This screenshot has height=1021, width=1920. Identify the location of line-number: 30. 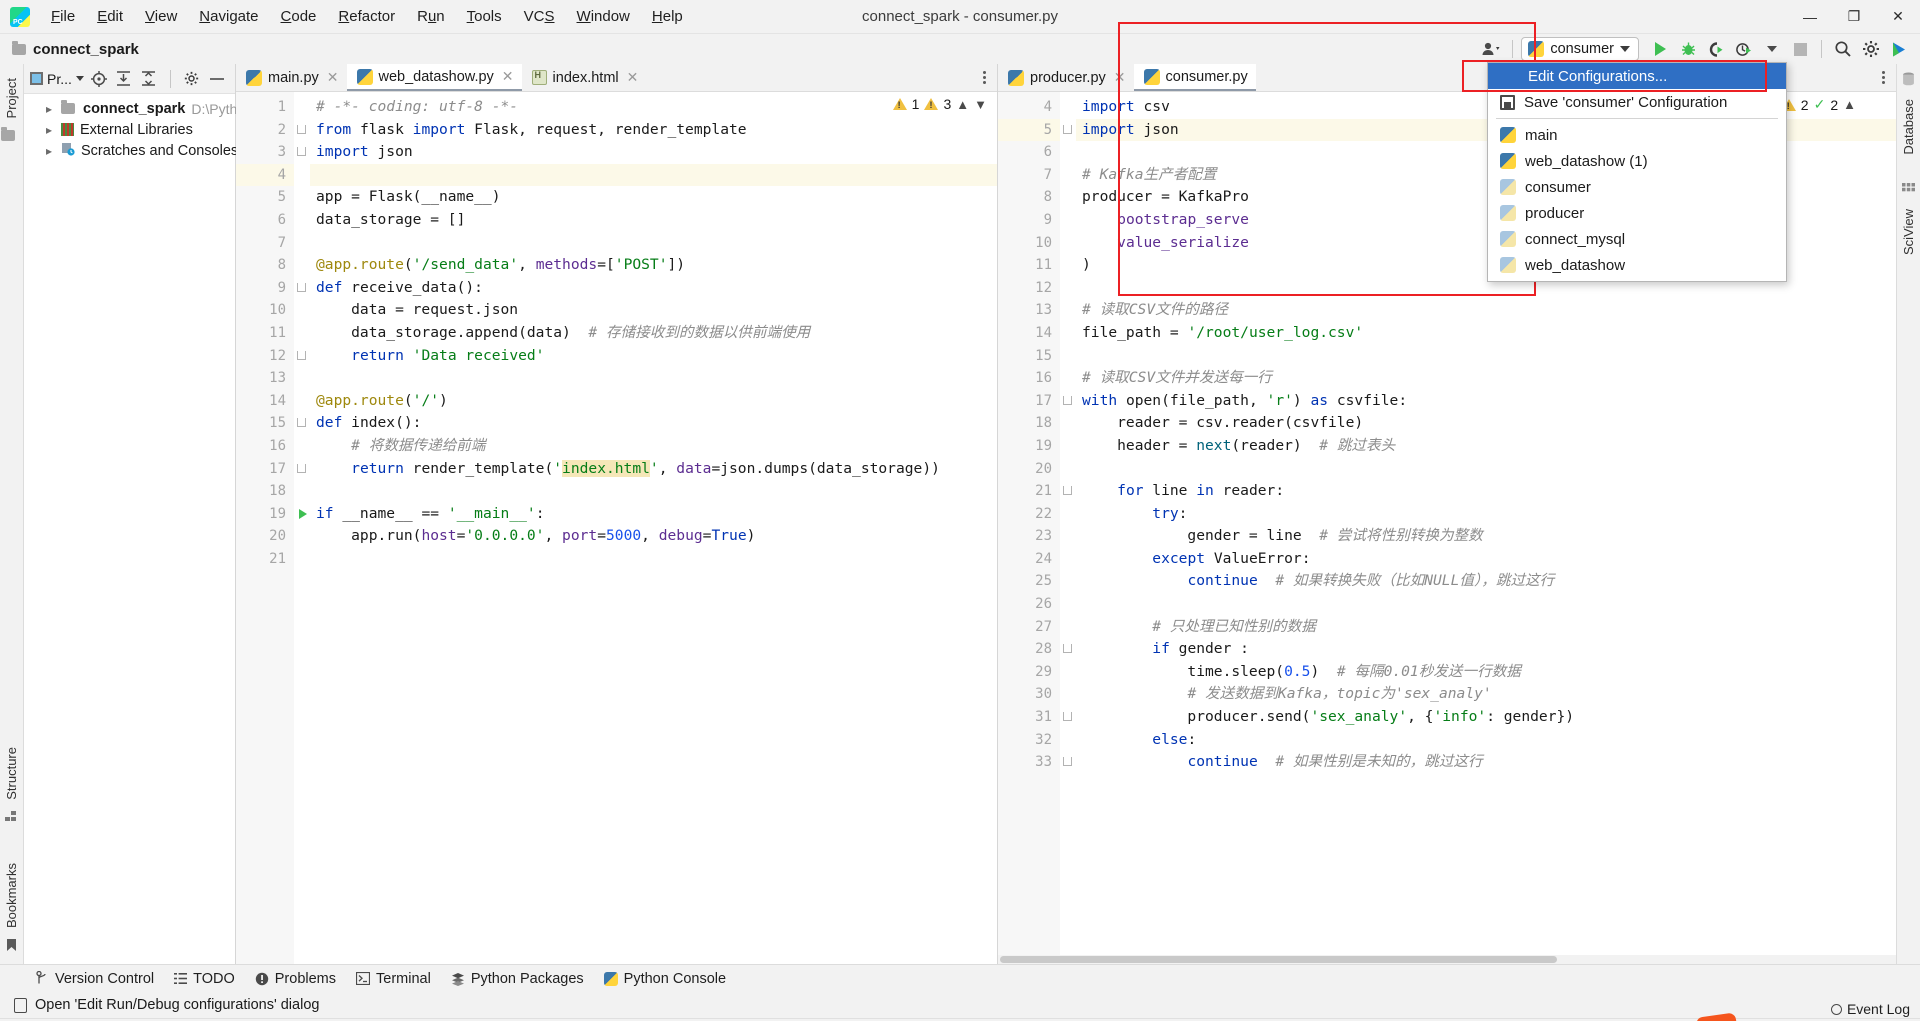
(1029, 694).